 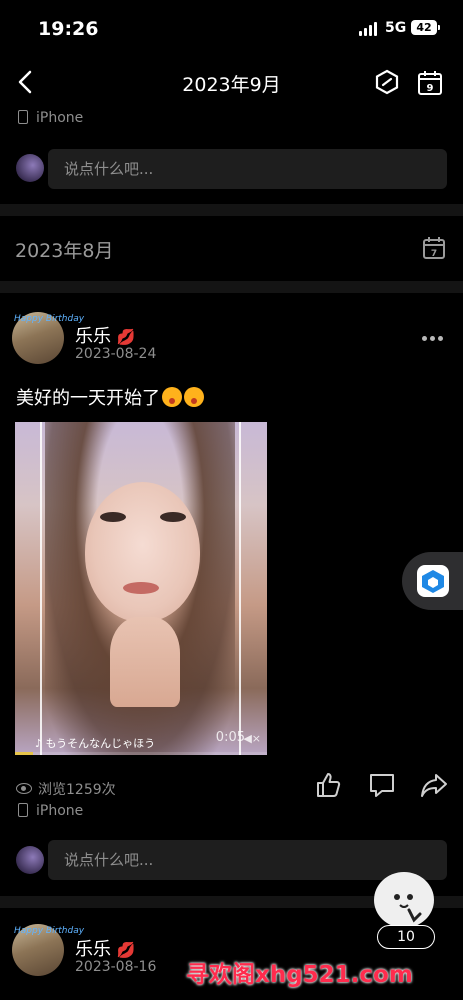 I want to click on like-icon, so click(x=328, y=785).